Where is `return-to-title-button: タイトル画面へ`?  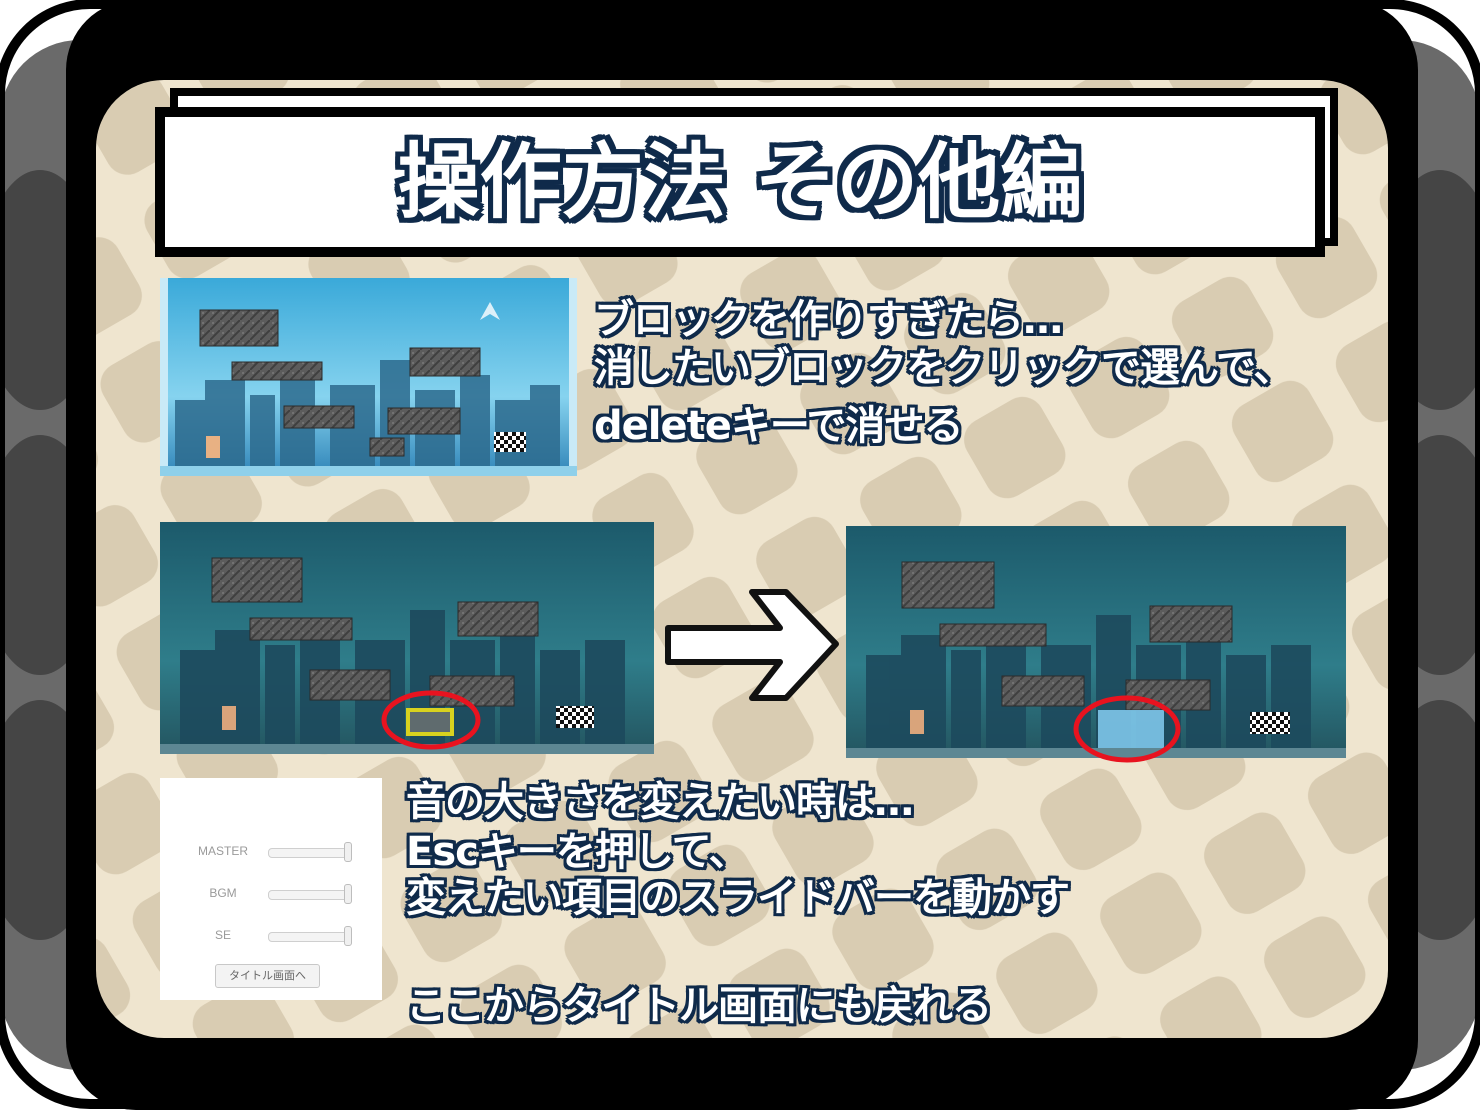 return-to-title-button: タイトル画面へ is located at coordinates (267, 976).